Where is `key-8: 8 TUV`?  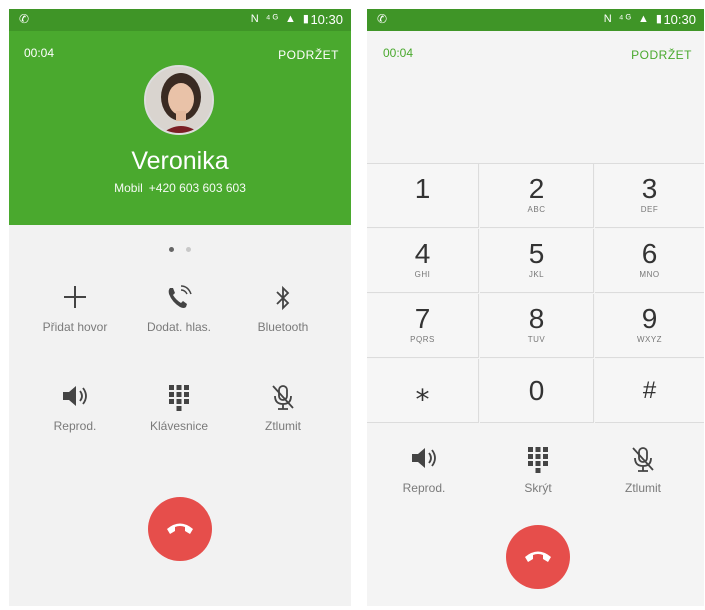
key-8: 8 TUV is located at coordinates (537, 326).